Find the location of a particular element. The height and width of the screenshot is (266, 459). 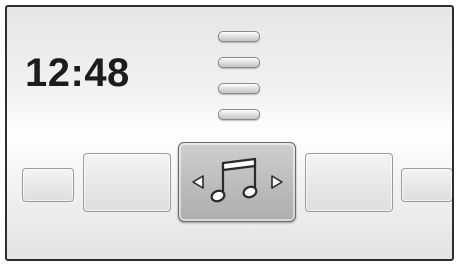

menu-lines-icon is located at coordinates (239, 83).